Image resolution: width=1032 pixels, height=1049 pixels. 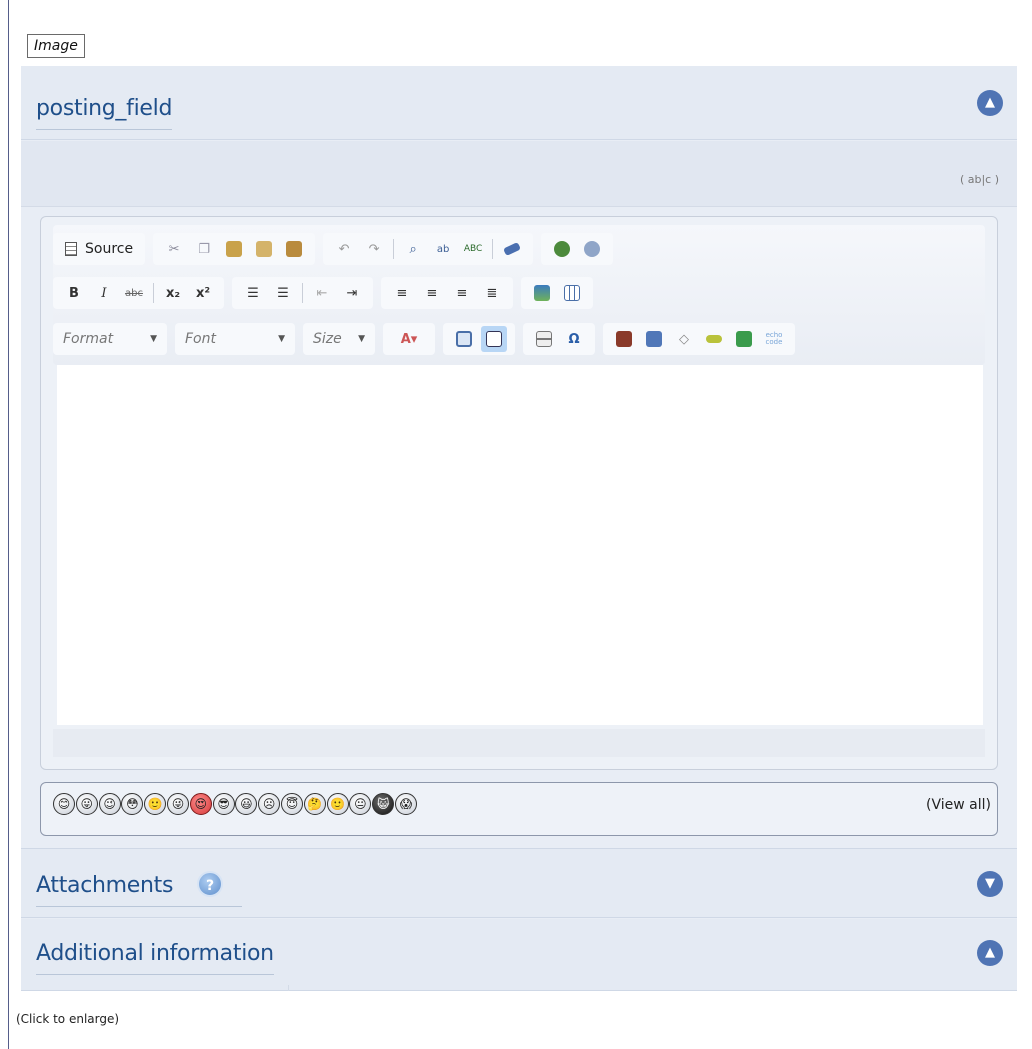 What do you see at coordinates (291, 804) in the screenshot?
I see `smiley-icon: 😇` at bounding box center [291, 804].